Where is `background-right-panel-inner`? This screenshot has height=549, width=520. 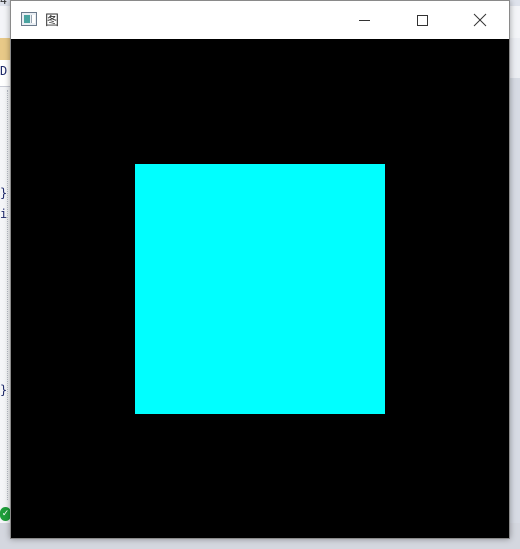 background-right-panel-inner is located at coordinates (515, 313).